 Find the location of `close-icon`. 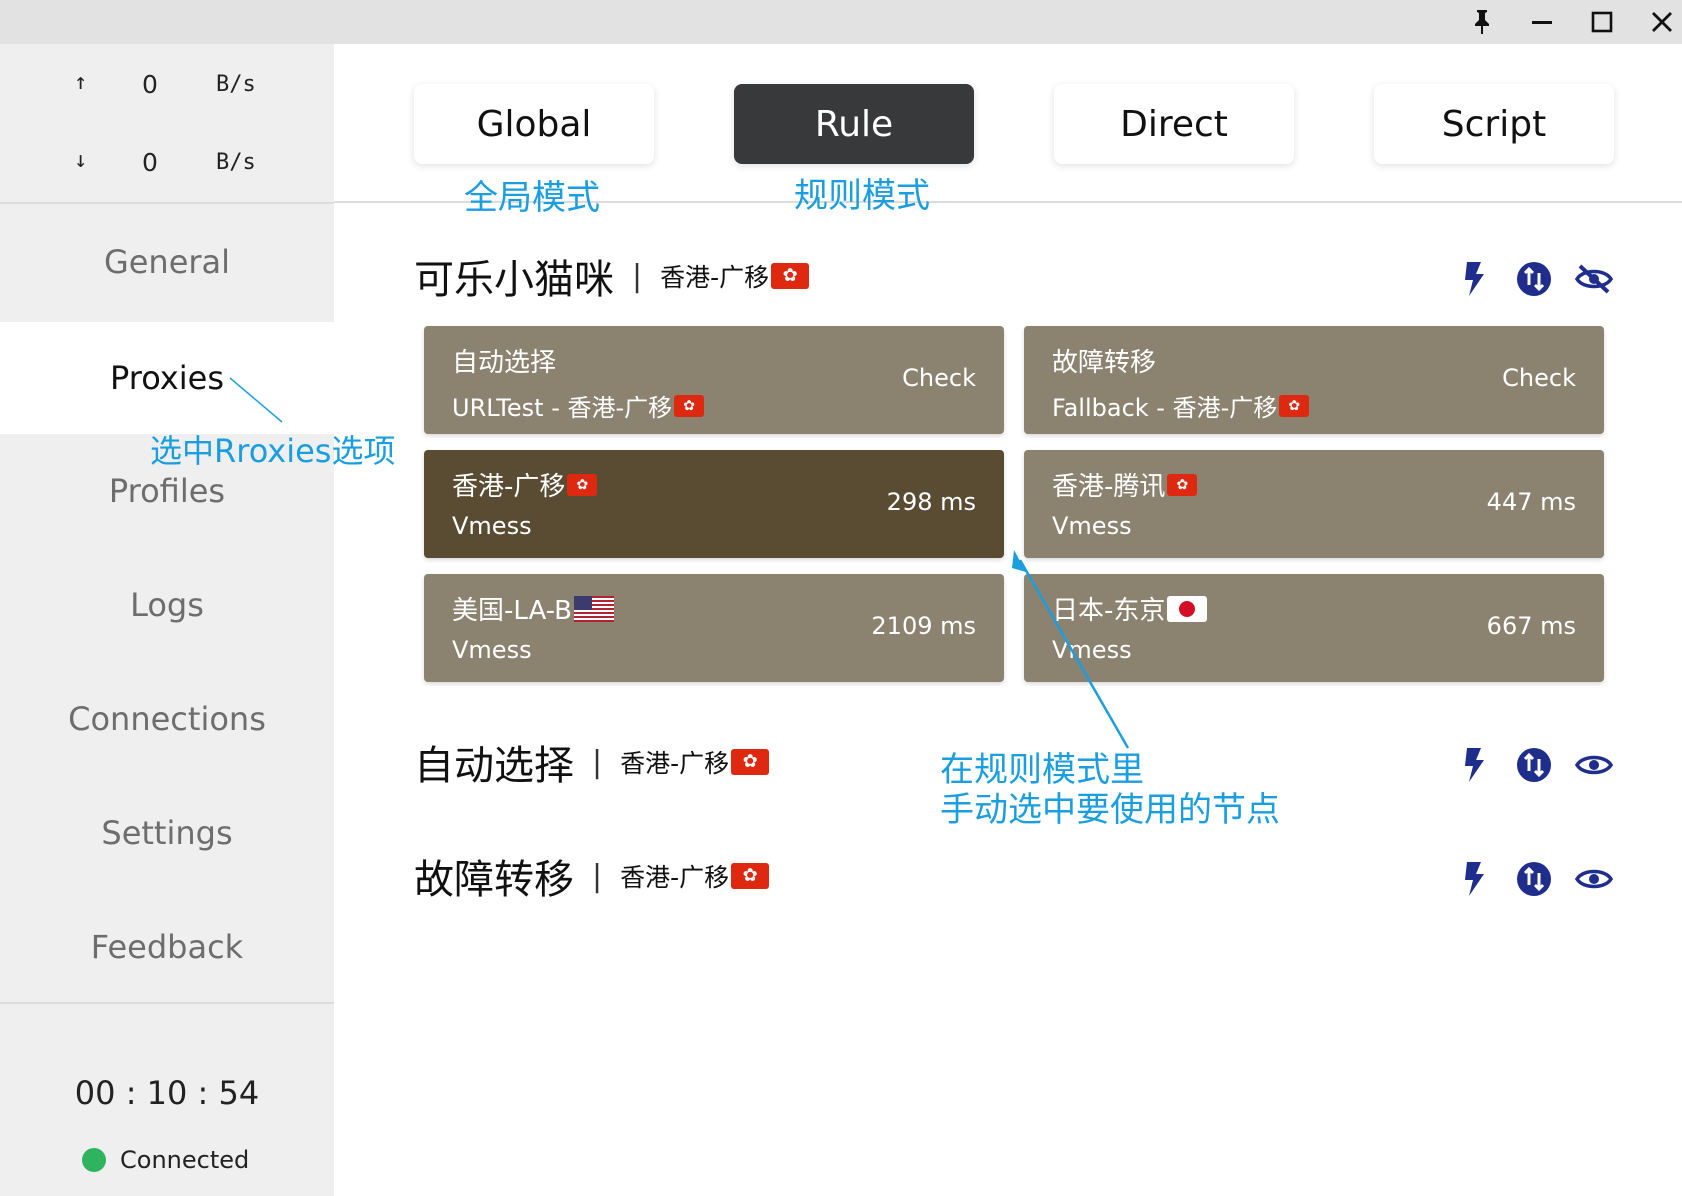

close-icon is located at coordinates (1662, 22).